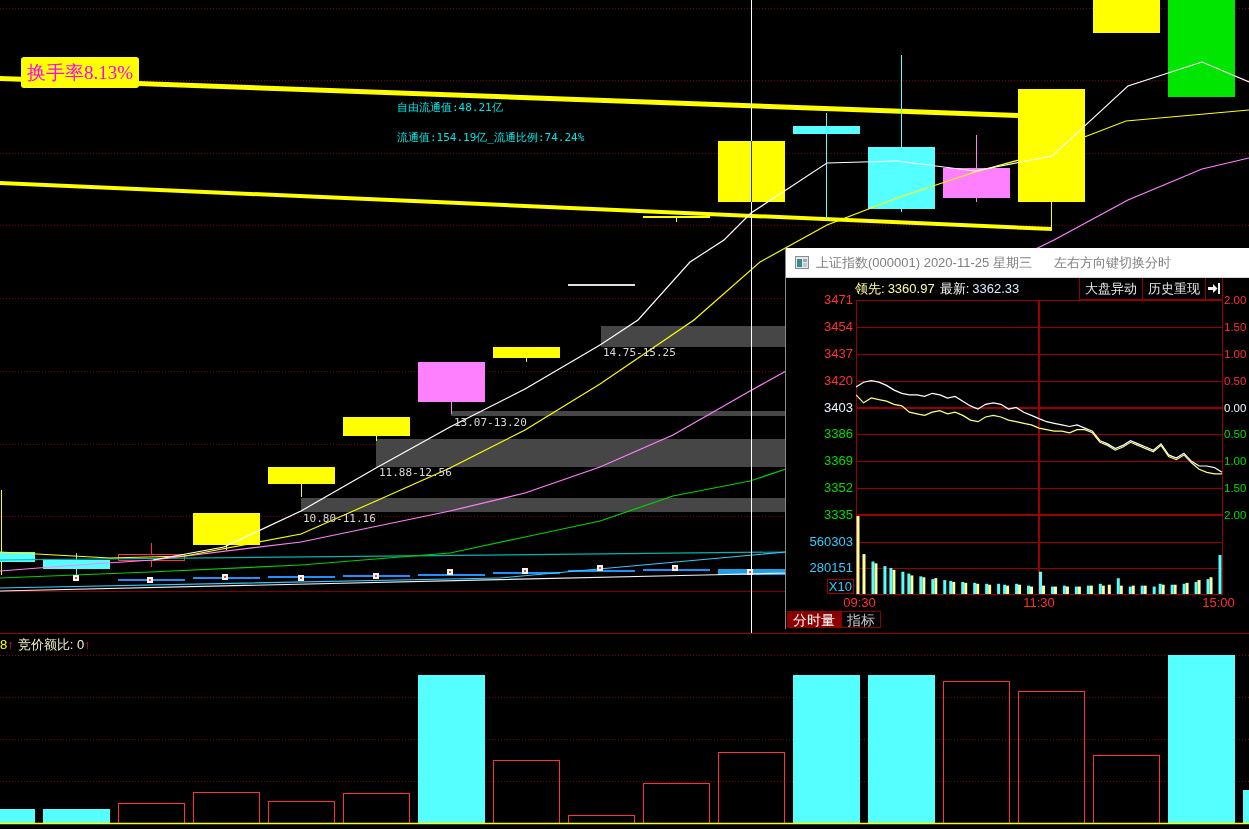 The width and height of the screenshot is (1249, 829). What do you see at coordinates (80, 72) in the screenshot?
I see `turnover-badge: 换手率8.13%` at bounding box center [80, 72].